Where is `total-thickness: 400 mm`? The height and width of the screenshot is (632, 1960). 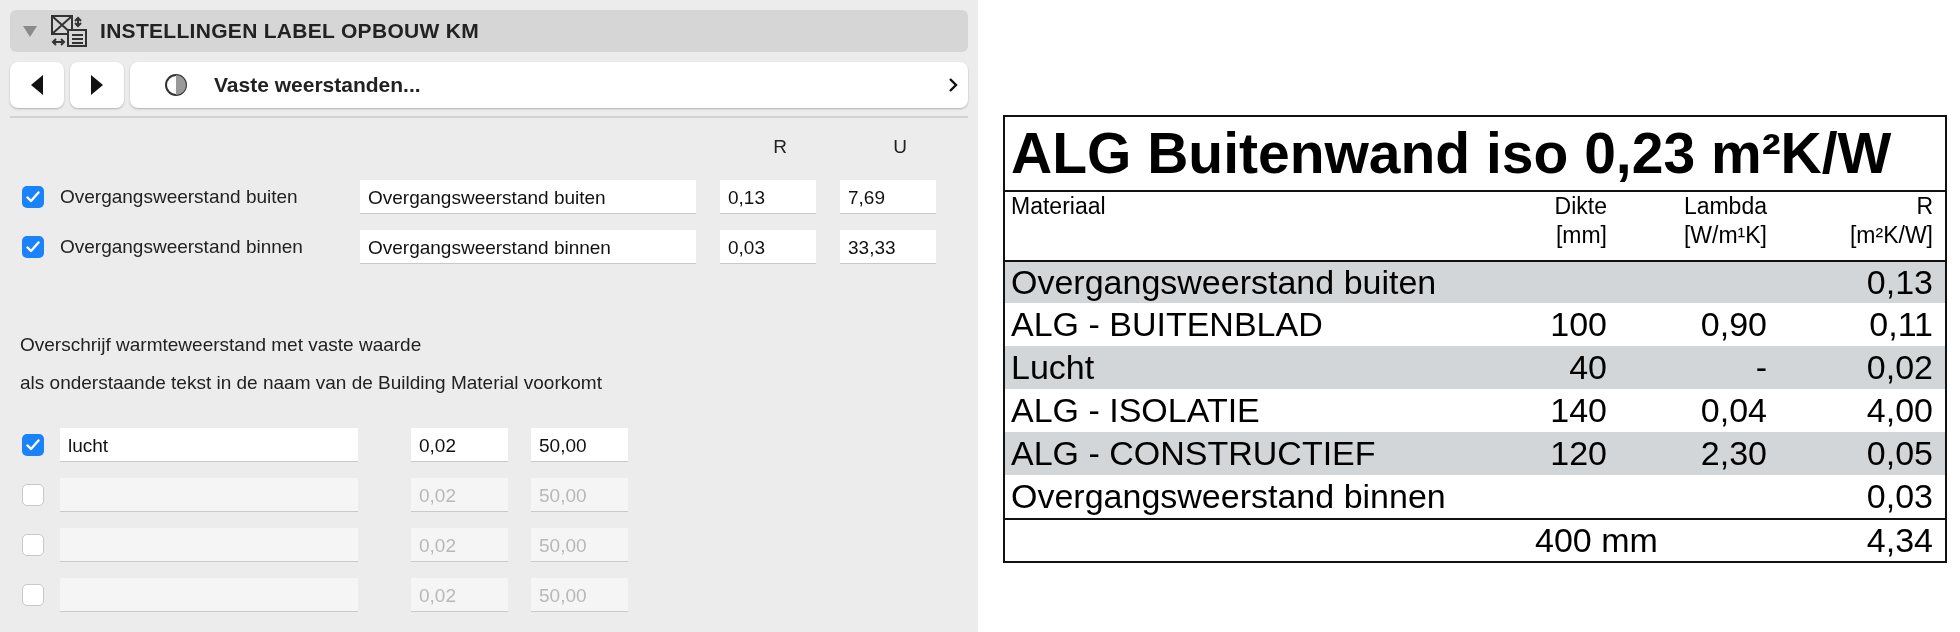
total-thickness: 400 mm is located at coordinates (1596, 540).